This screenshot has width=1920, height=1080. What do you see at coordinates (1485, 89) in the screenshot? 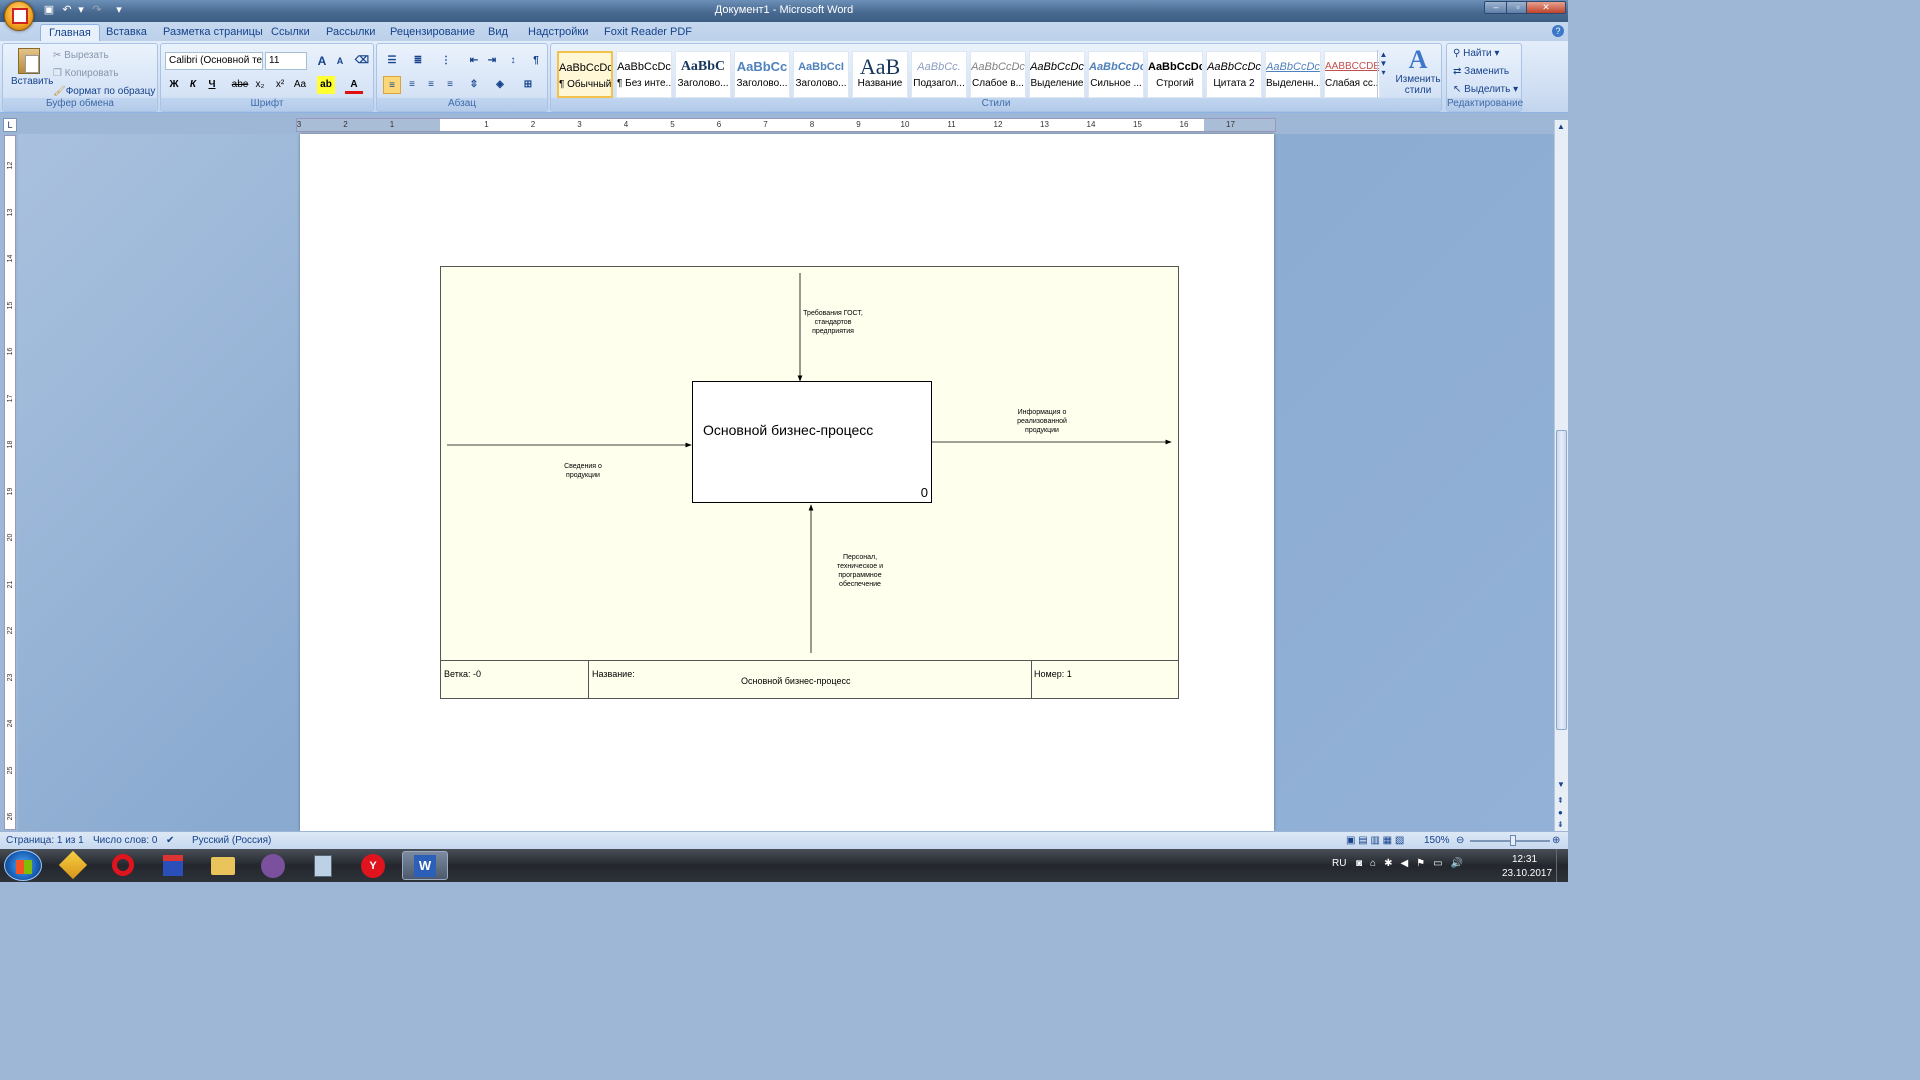
I see `select-button: ↖ Выделить ▾` at bounding box center [1485, 89].